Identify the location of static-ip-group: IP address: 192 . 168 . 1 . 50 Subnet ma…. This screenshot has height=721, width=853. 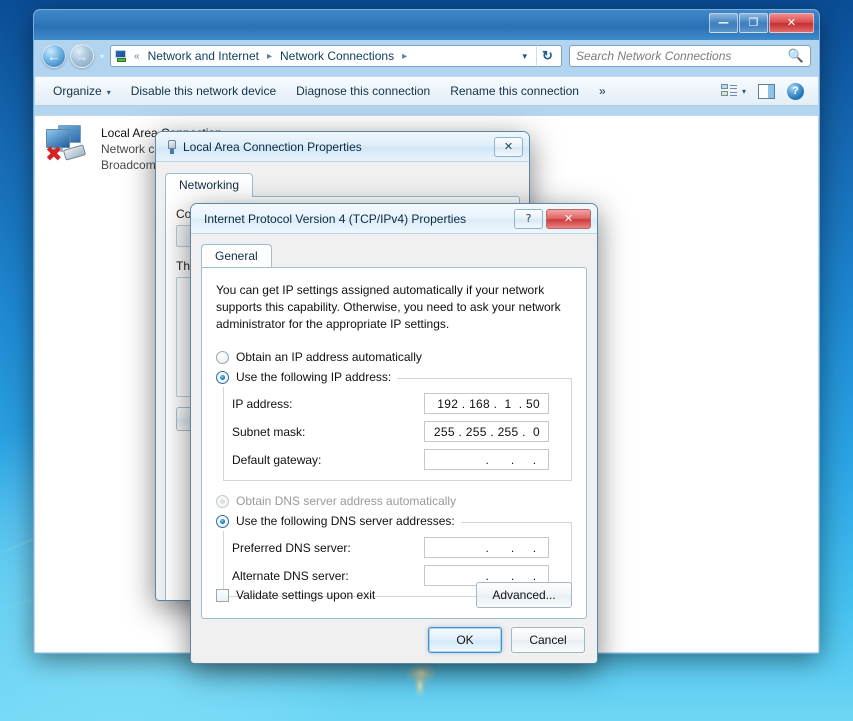
(397, 430).